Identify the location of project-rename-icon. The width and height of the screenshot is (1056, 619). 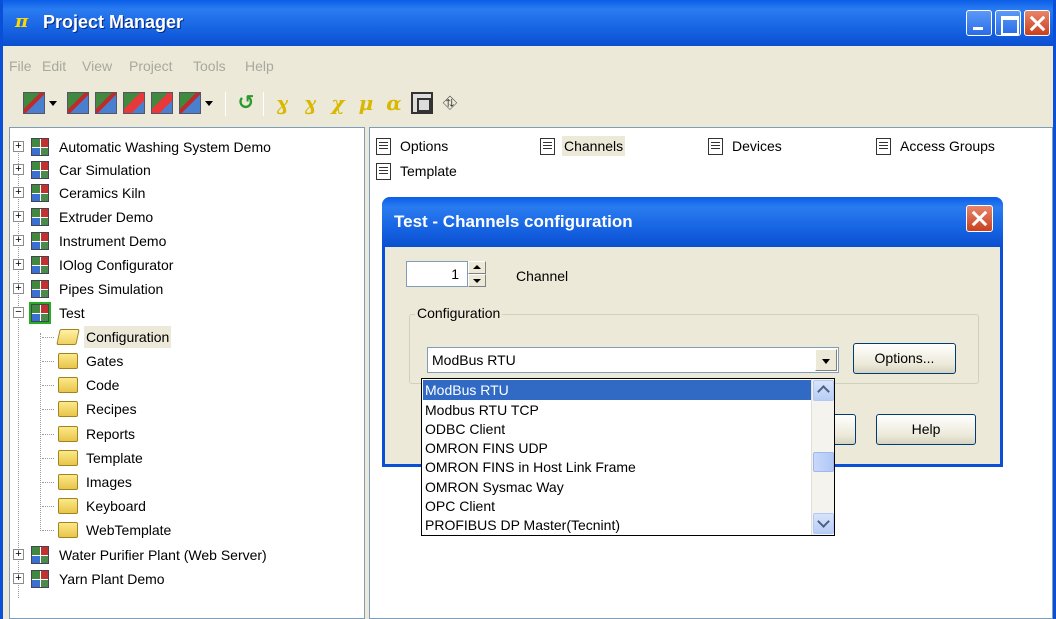
(162, 103).